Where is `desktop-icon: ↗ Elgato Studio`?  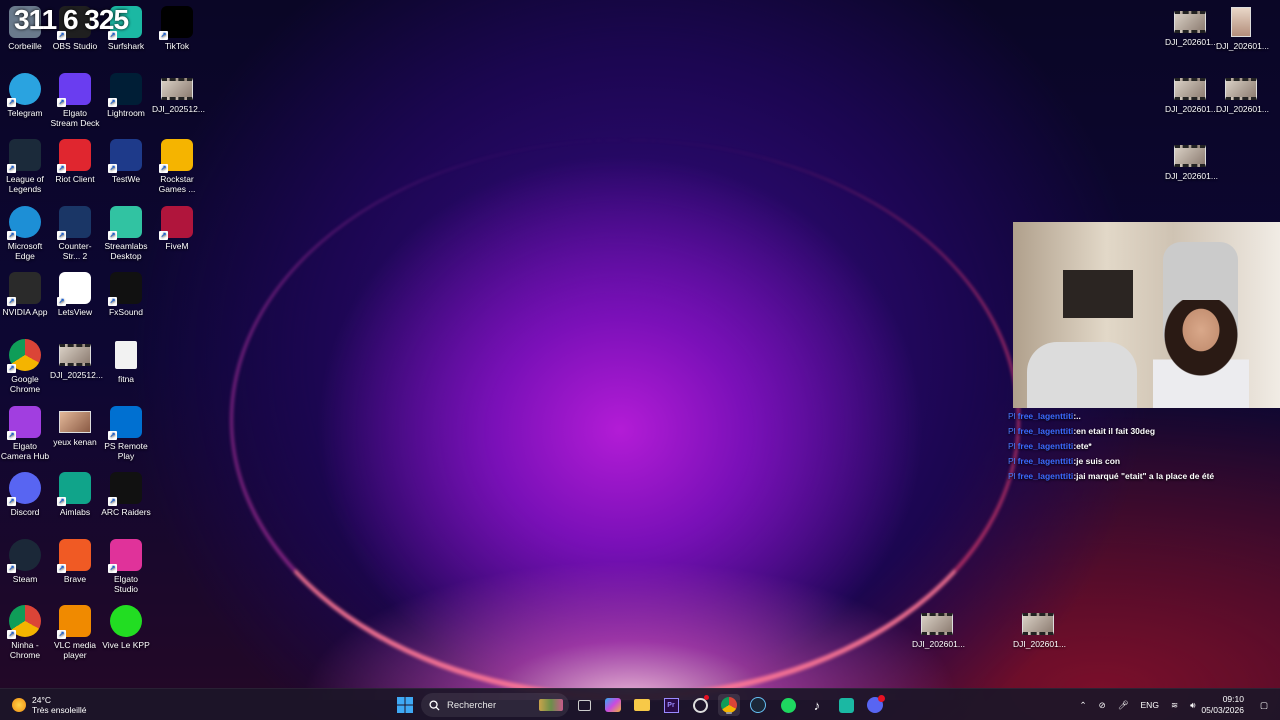 desktop-icon: ↗ Elgato Studio is located at coordinates (126, 566).